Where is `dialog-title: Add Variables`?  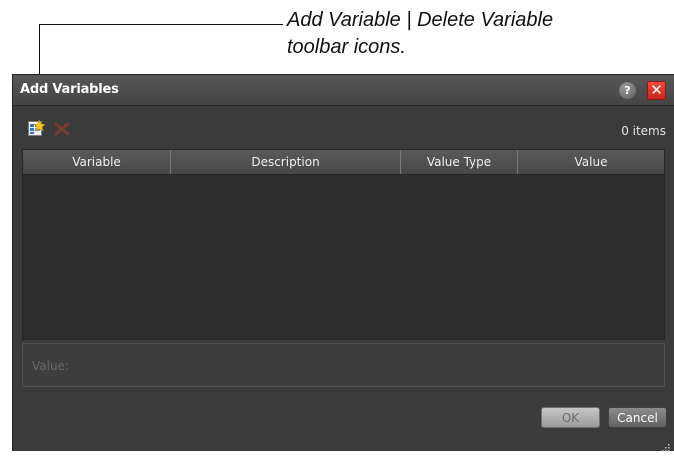
dialog-title: Add Variables is located at coordinates (69, 89).